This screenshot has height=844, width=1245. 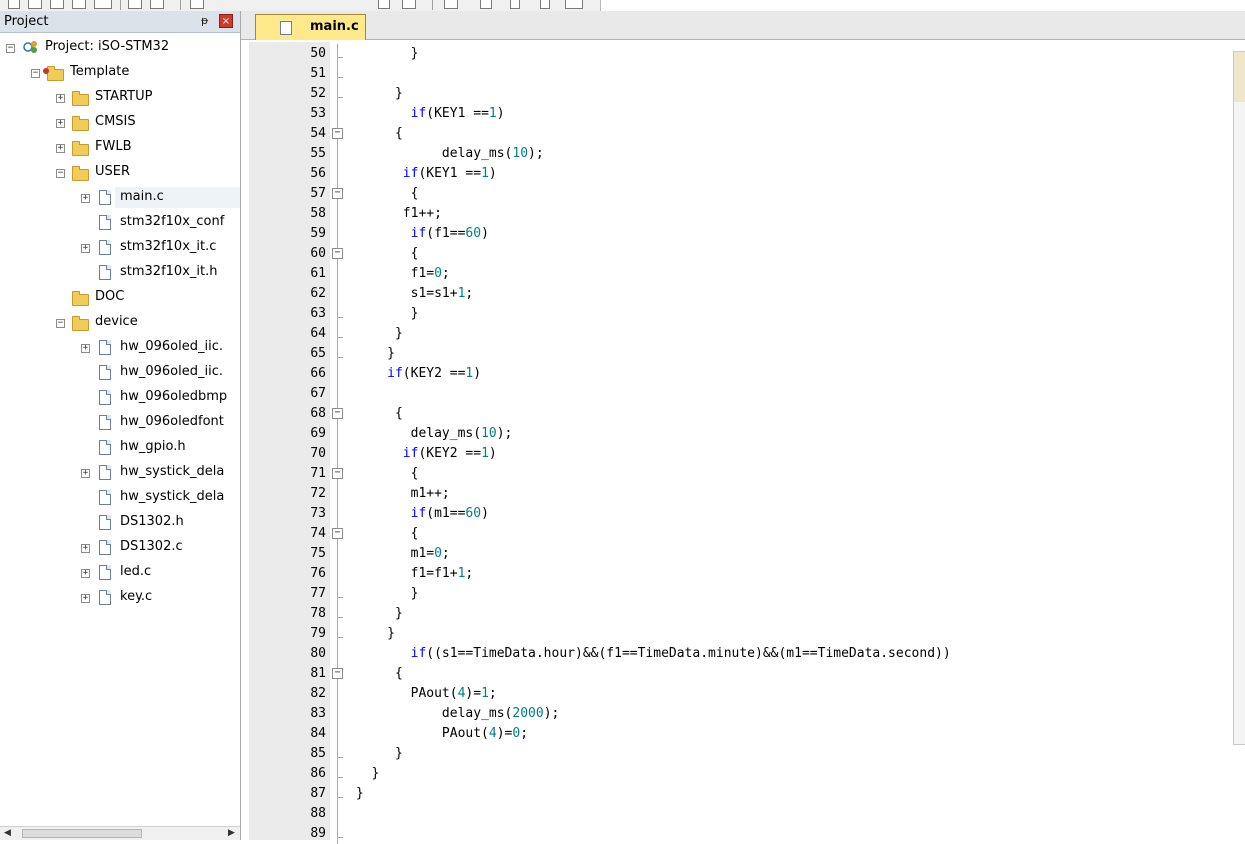 What do you see at coordinates (120, 223) in the screenshot?
I see `tree-item: stm32f10x_conf` at bounding box center [120, 223].